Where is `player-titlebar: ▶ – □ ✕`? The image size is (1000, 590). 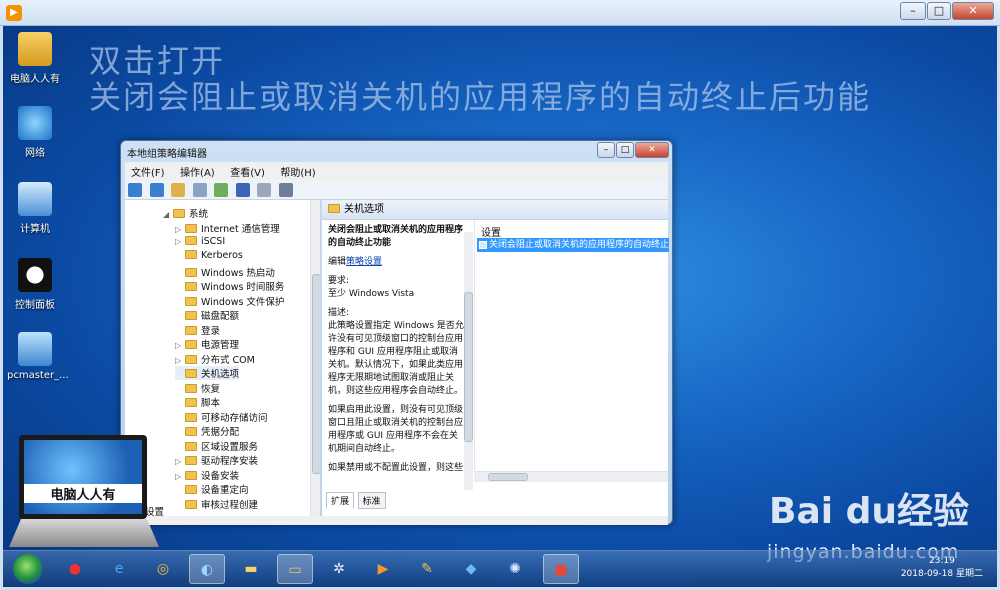
player-titlebar: ▶ – □ ✕ is located at coordinates (500, 13).